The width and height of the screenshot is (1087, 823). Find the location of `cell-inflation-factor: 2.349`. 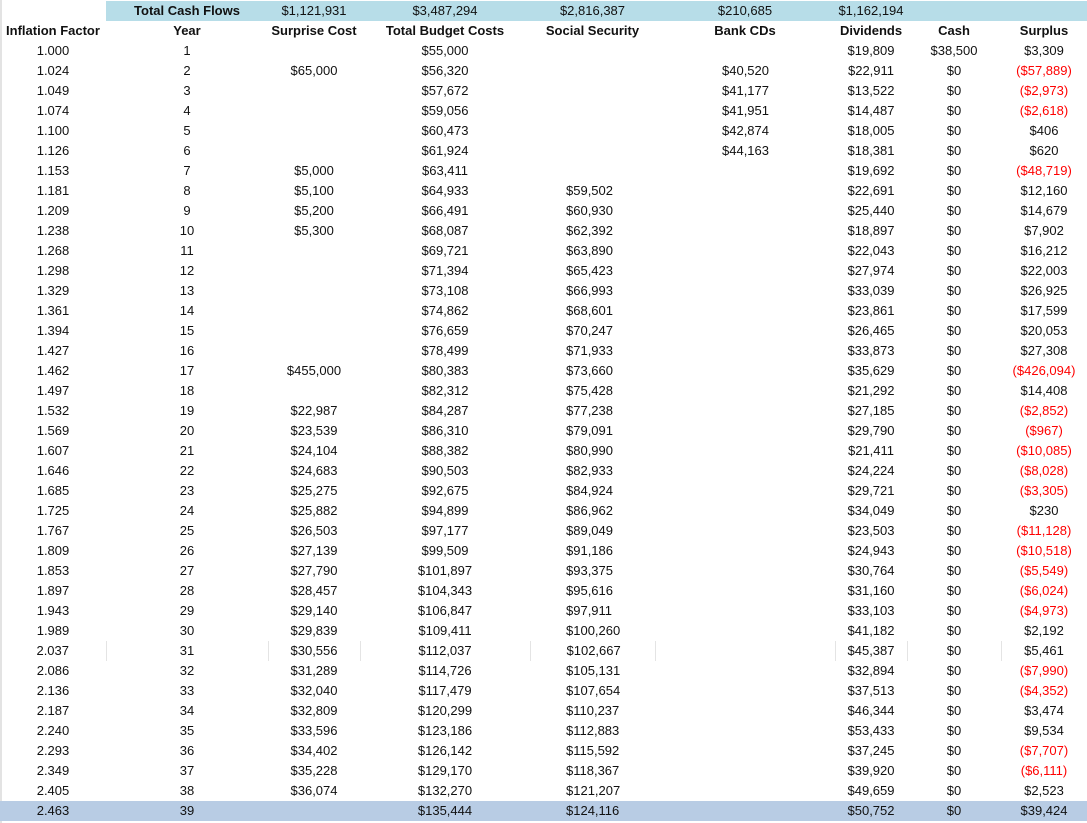

cell-inflation-factor: 2.349 is located at coordinates (53, 771).